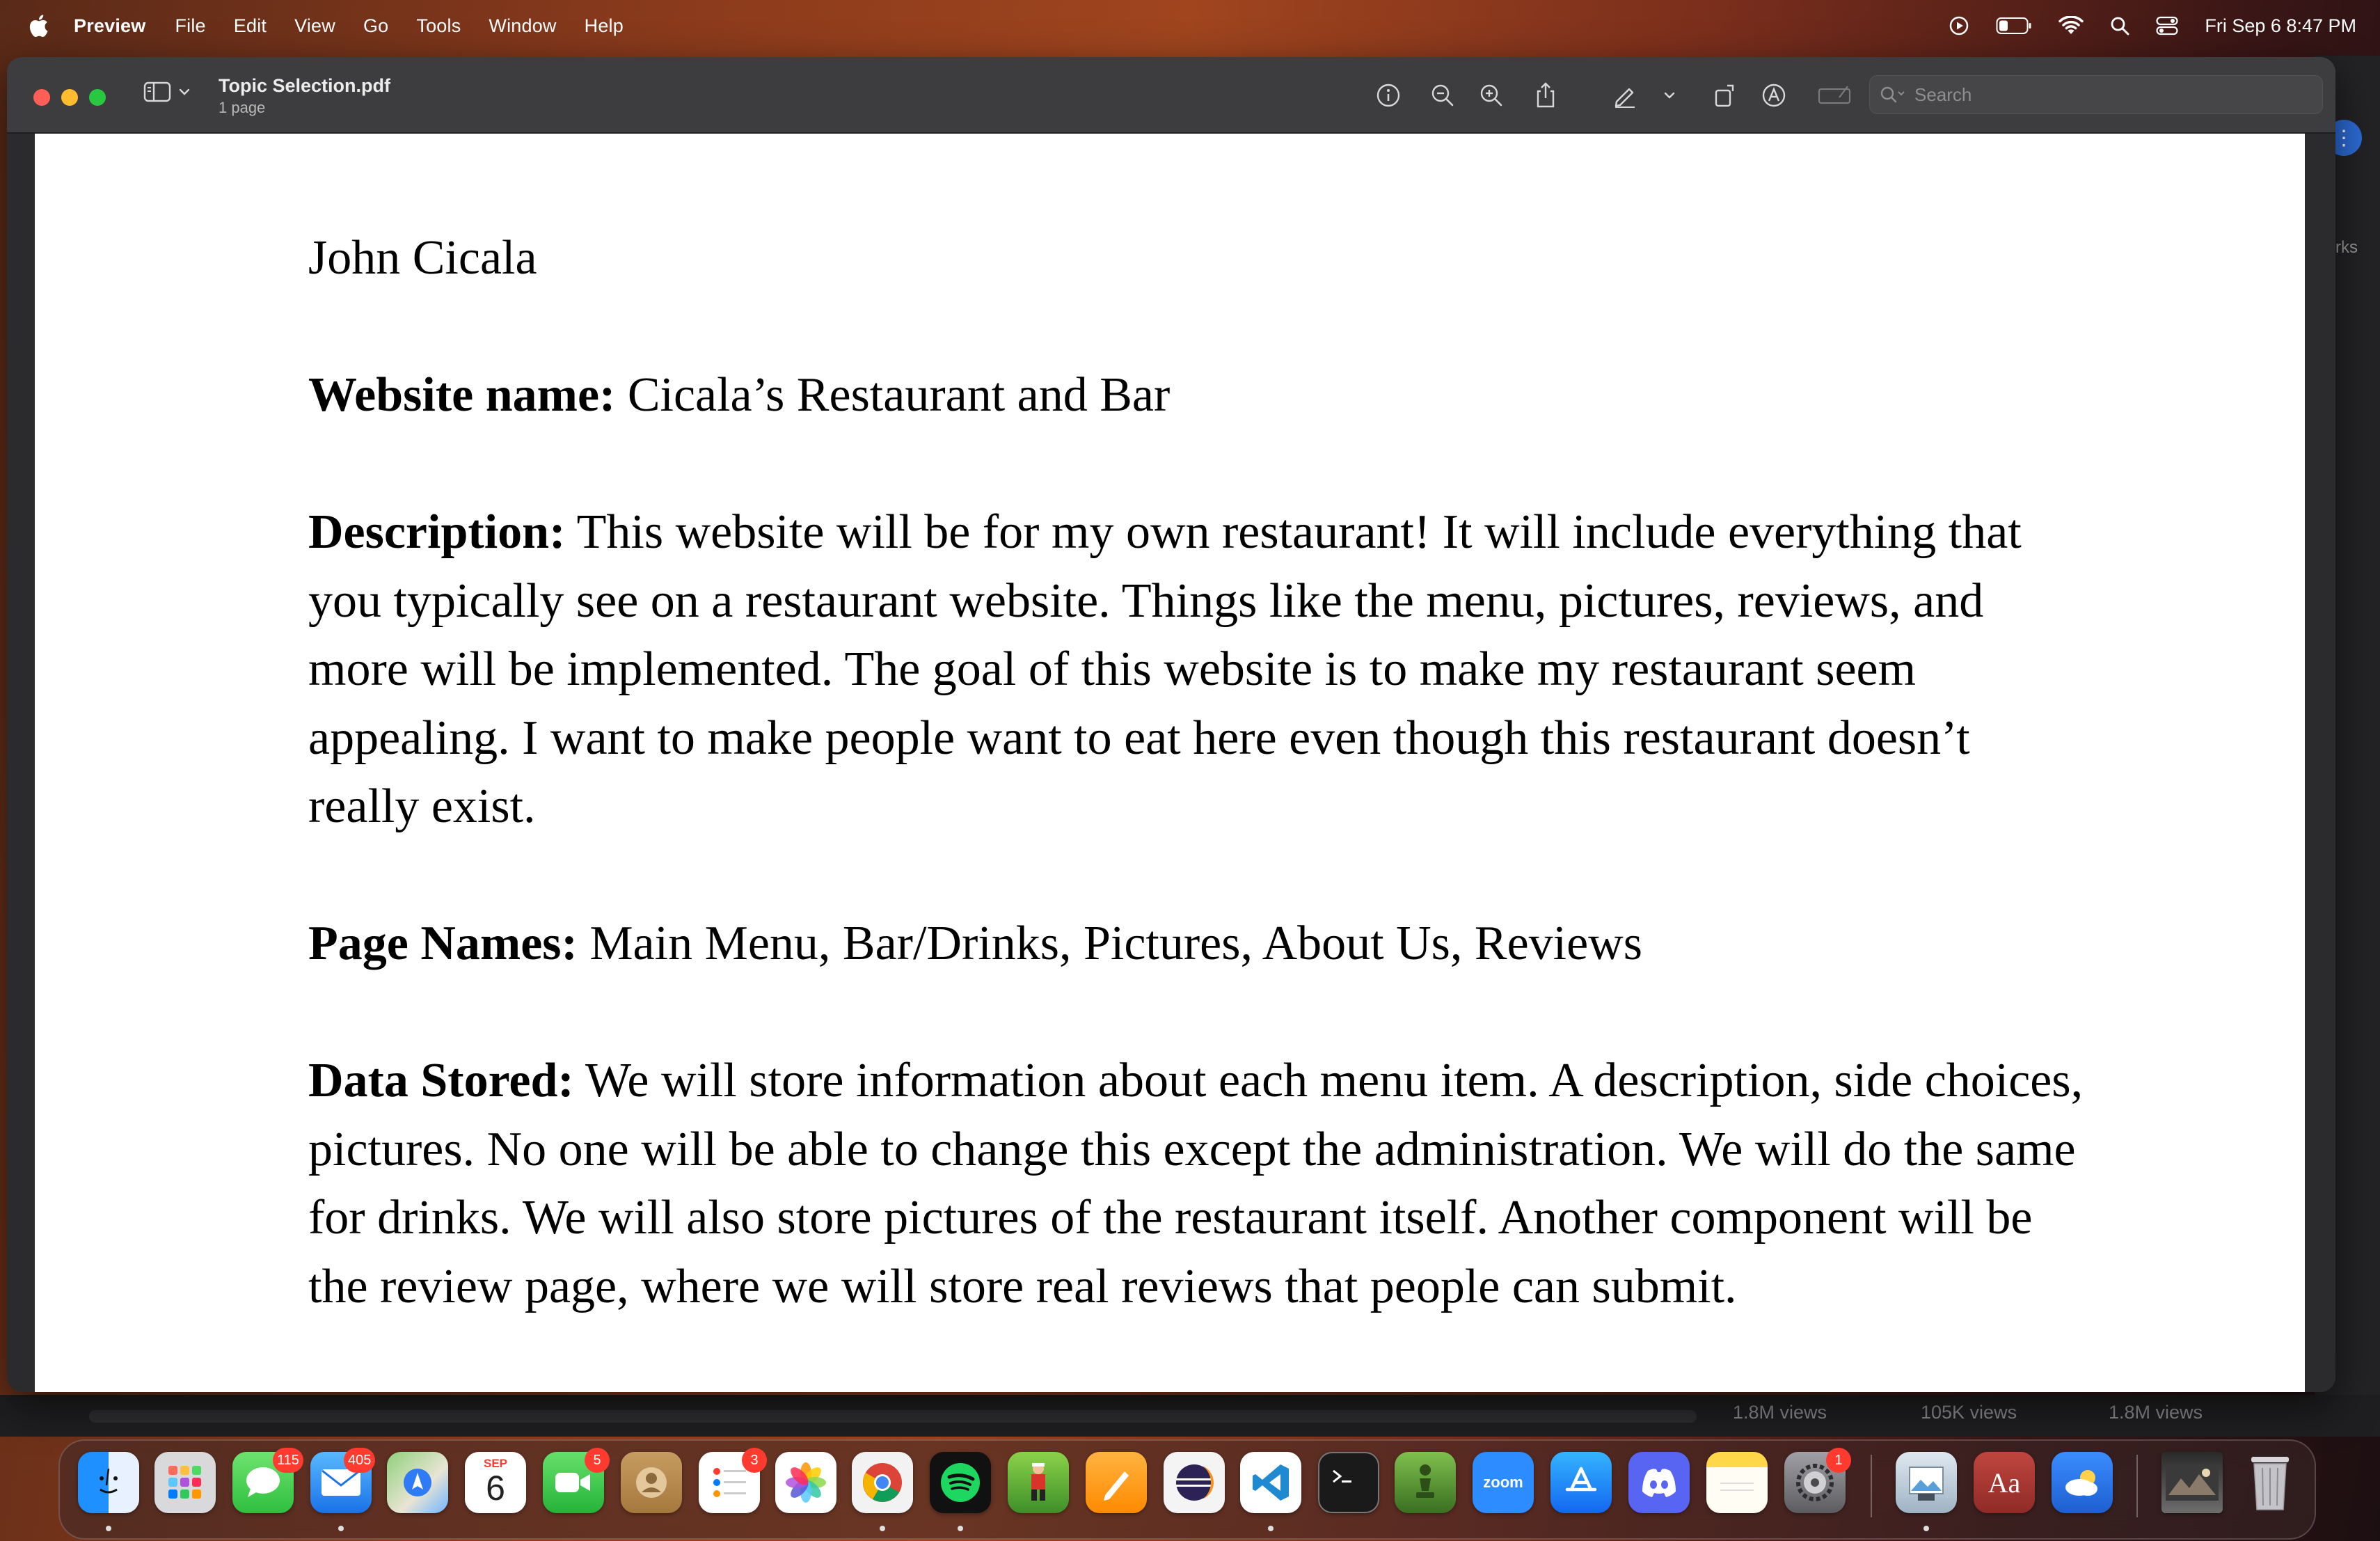 This screenshot has width=2380, height=1541. I want to click on terminal-icon, so click(1348, 1482).